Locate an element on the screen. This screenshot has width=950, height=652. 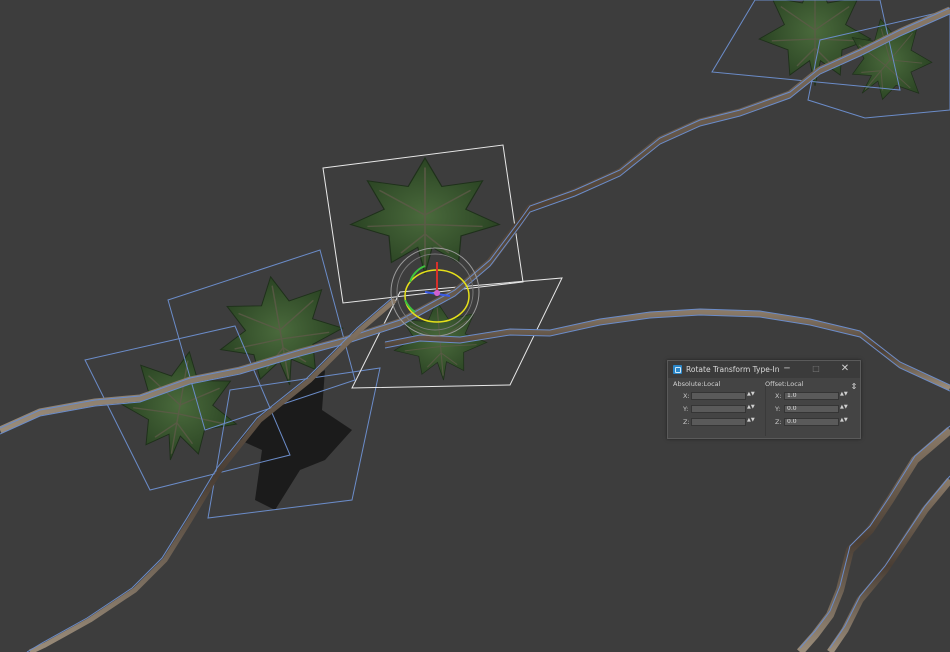
app-icon is located at coordinates (677, 369).